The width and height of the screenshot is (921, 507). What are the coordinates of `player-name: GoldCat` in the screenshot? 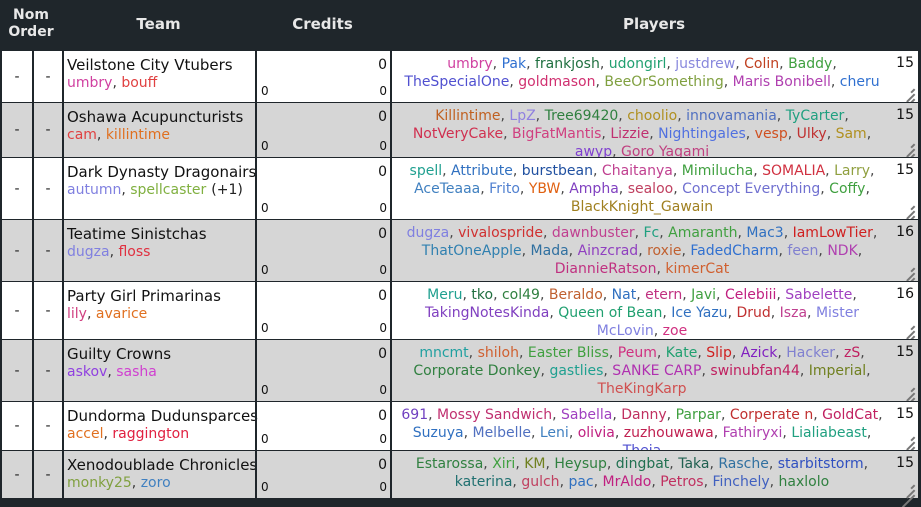 It's located at (850, 415).